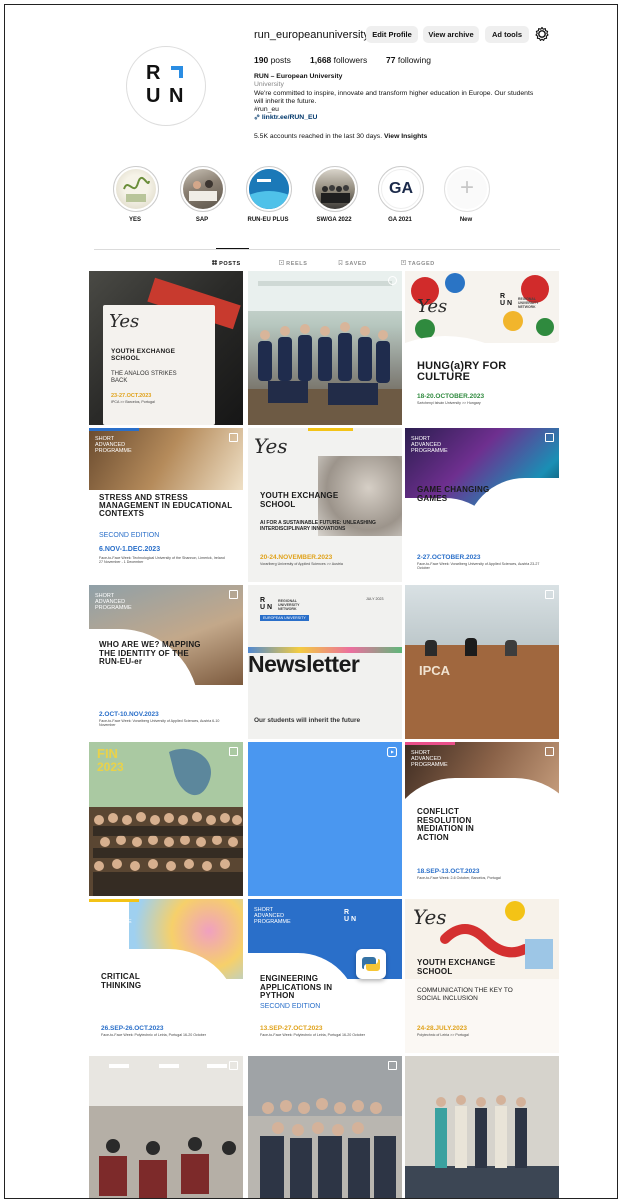  What do you see at coordinates (298, 76) in the screenshot?
I see `profile-display-name: RUN – European University` at bounding box center [298, 76].